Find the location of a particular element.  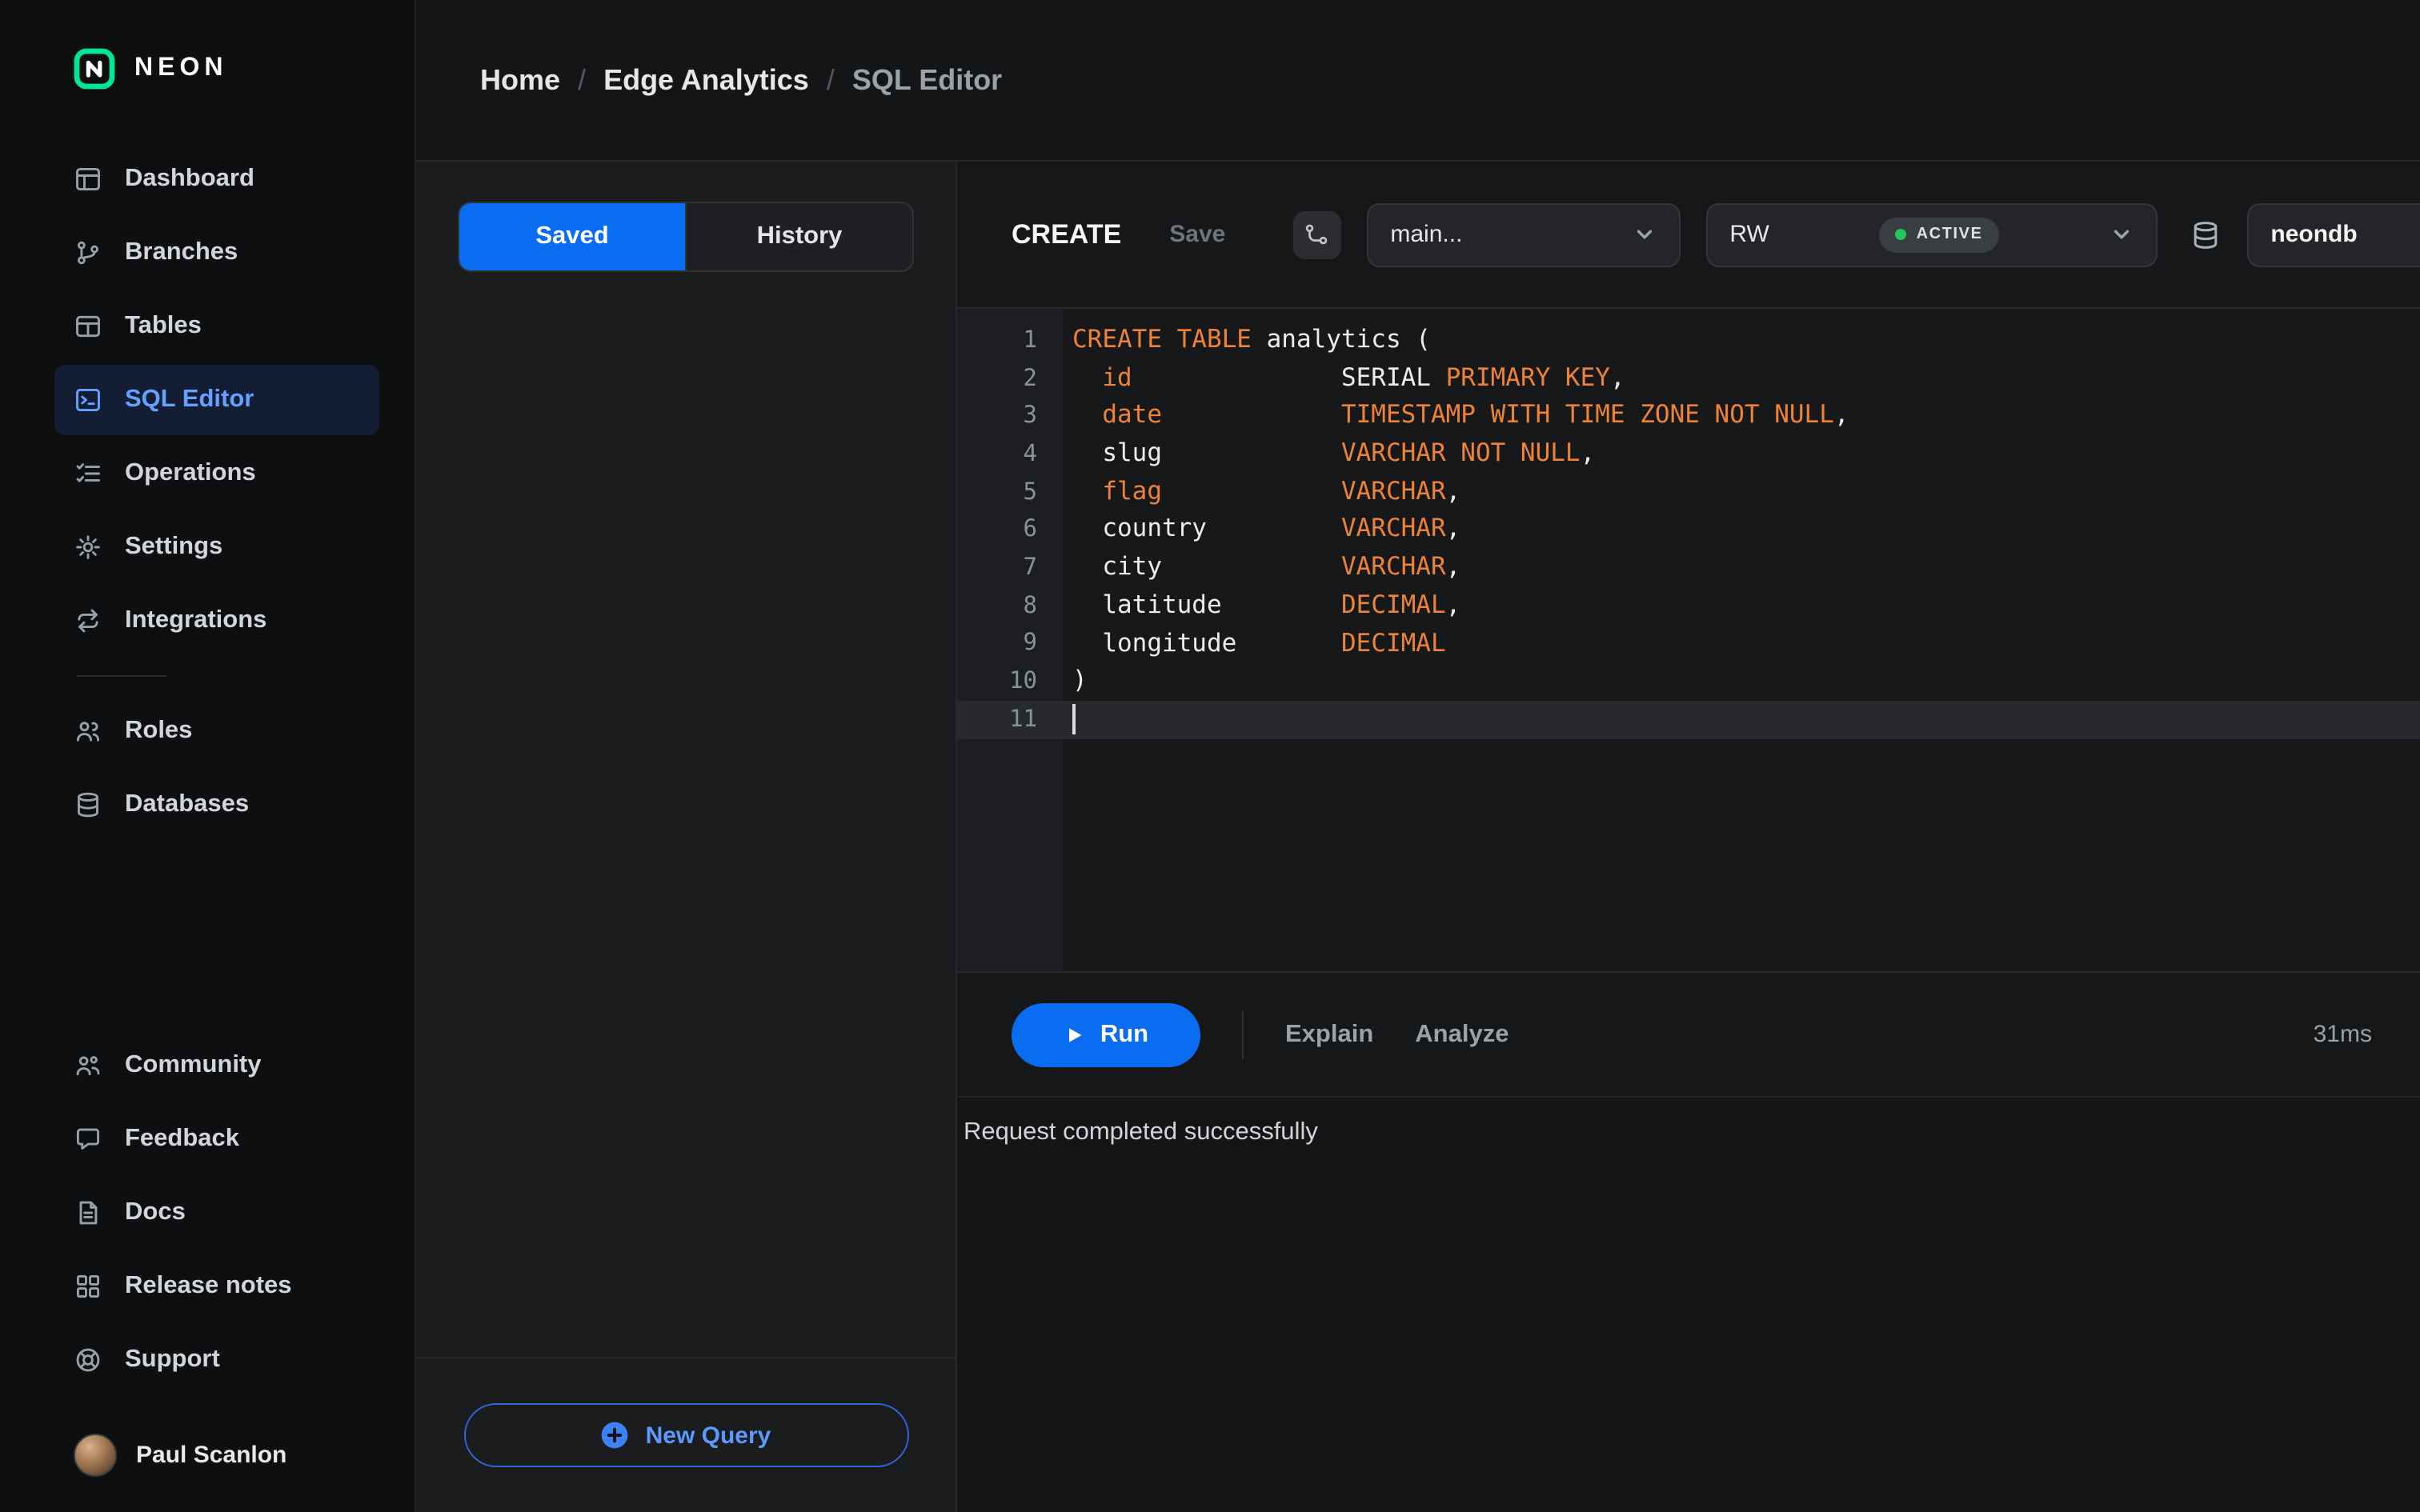

code-line-6: 6 country VARCHAR, is located at coordinates (1688, 530).